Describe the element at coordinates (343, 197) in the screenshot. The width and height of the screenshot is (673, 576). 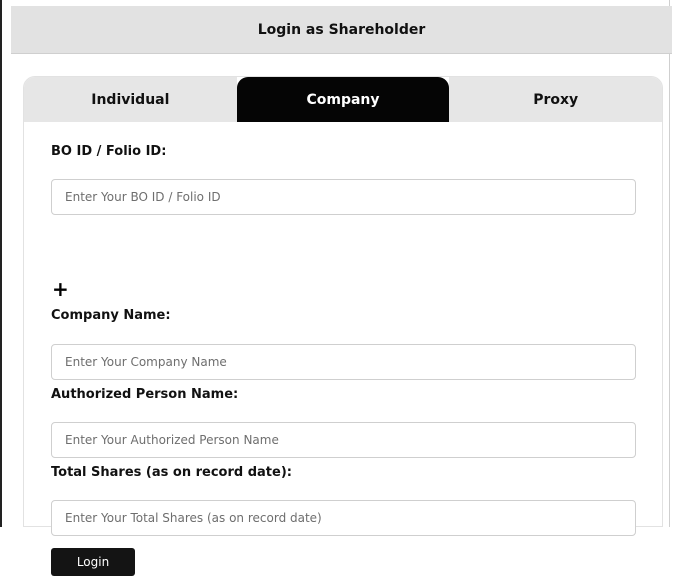
I see `bo-id-input` at that location.